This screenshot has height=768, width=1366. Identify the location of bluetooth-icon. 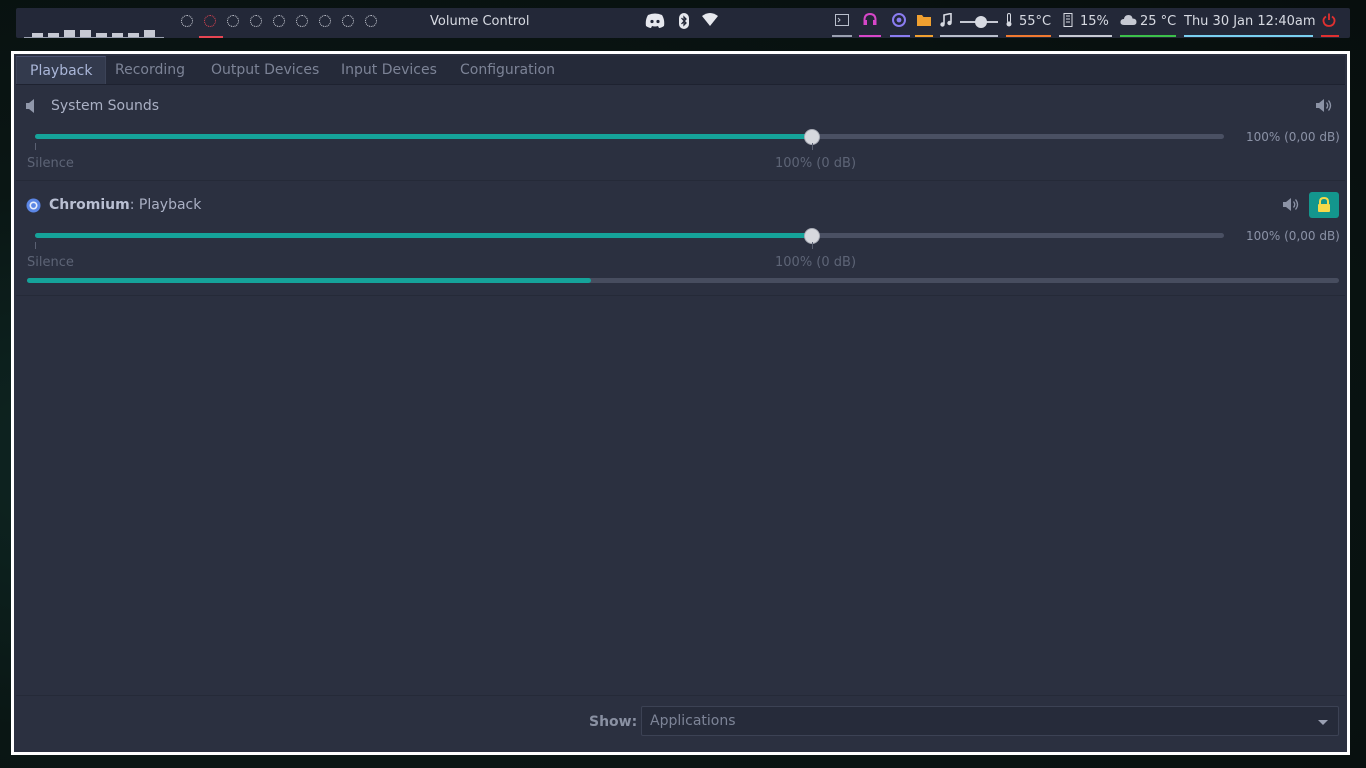
(684, 23).